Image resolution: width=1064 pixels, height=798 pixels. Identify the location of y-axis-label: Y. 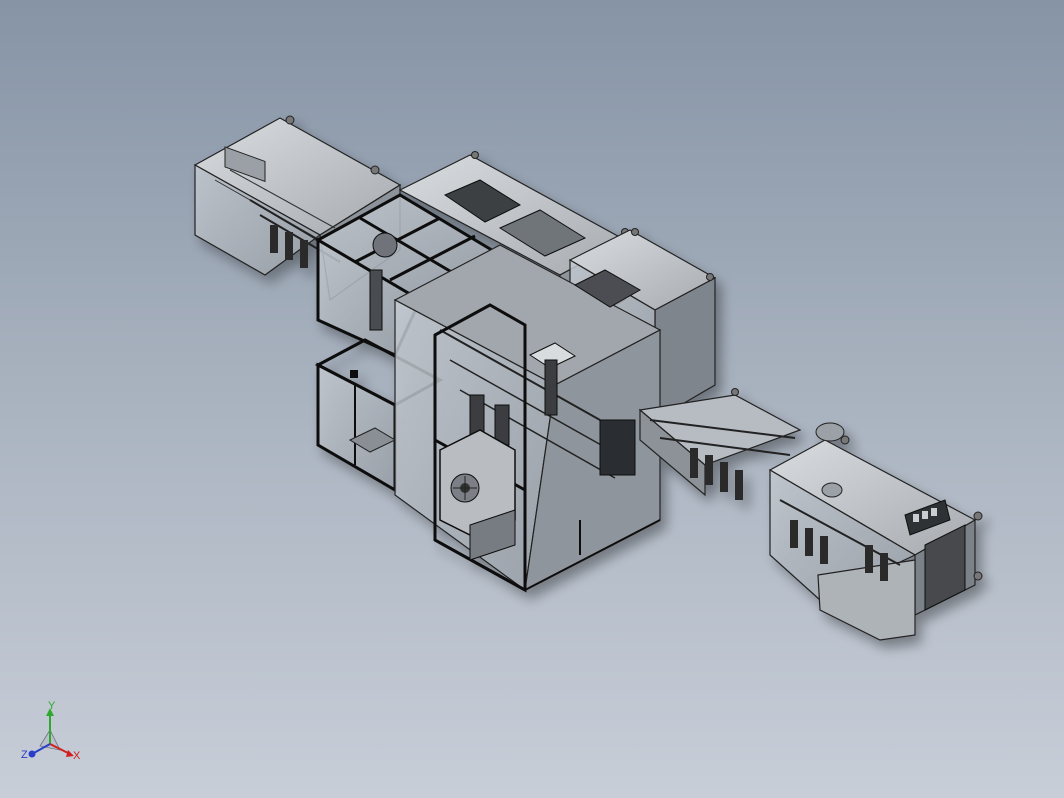
(52, 706).